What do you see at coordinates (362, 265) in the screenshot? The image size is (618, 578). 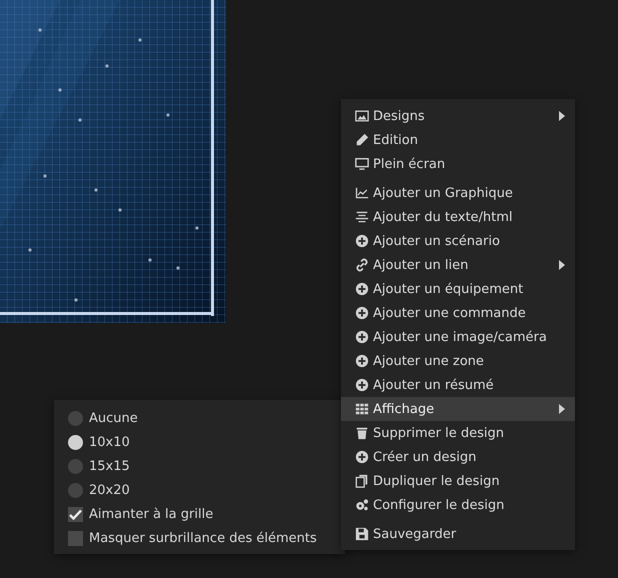 I see `link-icon` at bounding box center [362, 265].